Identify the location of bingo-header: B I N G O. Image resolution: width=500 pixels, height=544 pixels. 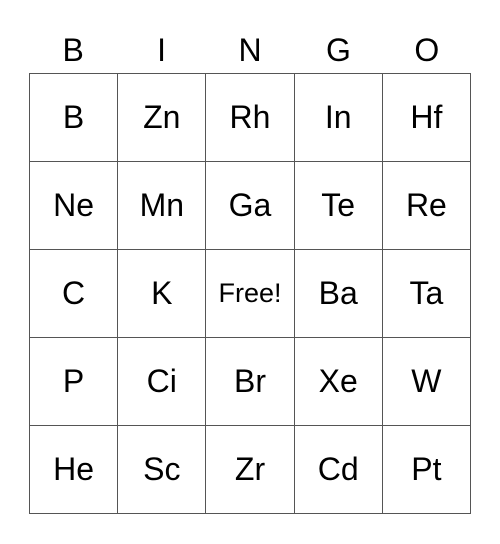
(250, 50).